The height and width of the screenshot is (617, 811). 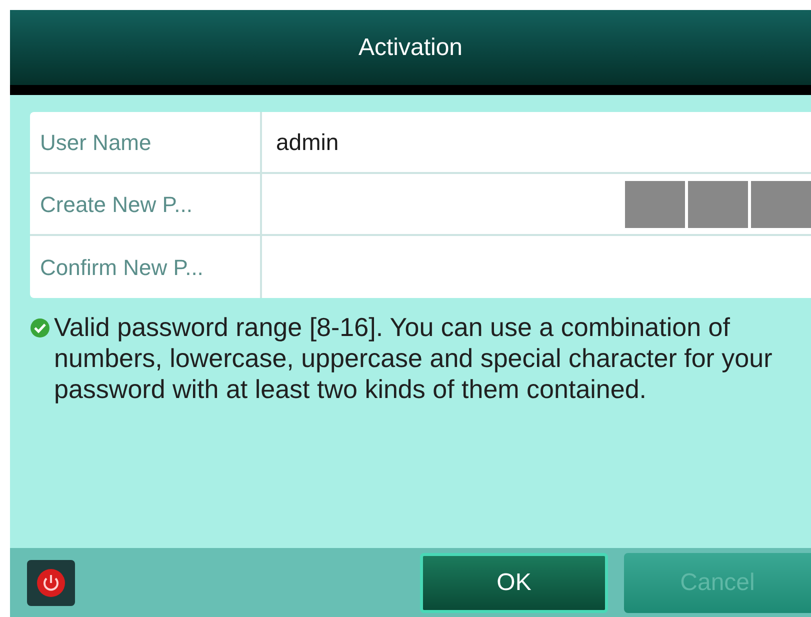 What do you see at coordinates (514, 582) in the screenshot?
I see `ok-button: OK` at bounding box center [514, 582].